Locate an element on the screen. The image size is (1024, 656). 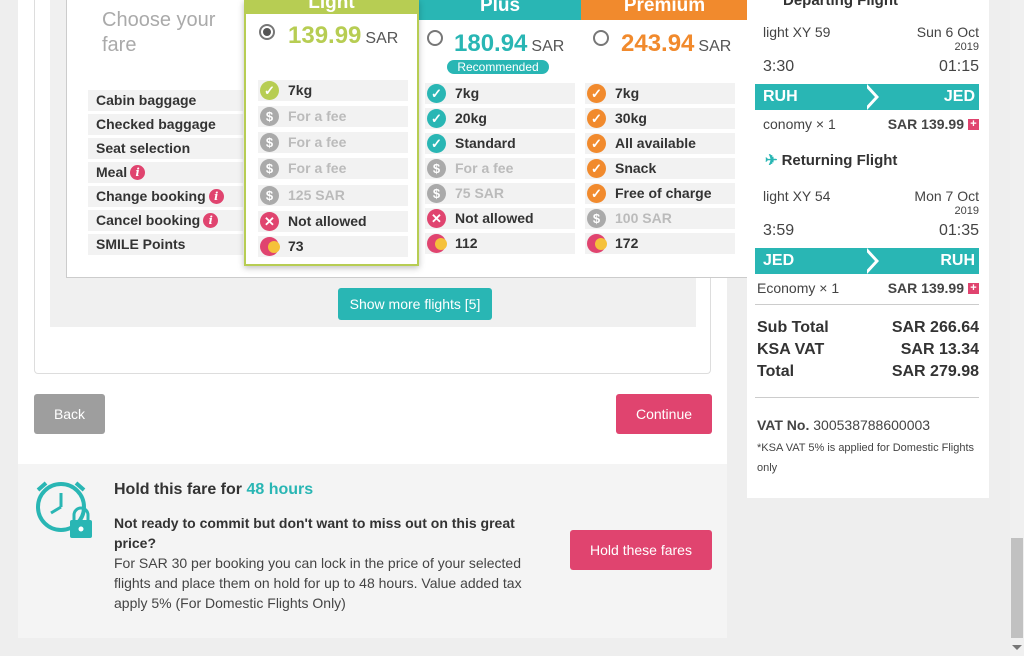
feature-cancel-booking: Cancel booking i is located at coordinates (165, 220).